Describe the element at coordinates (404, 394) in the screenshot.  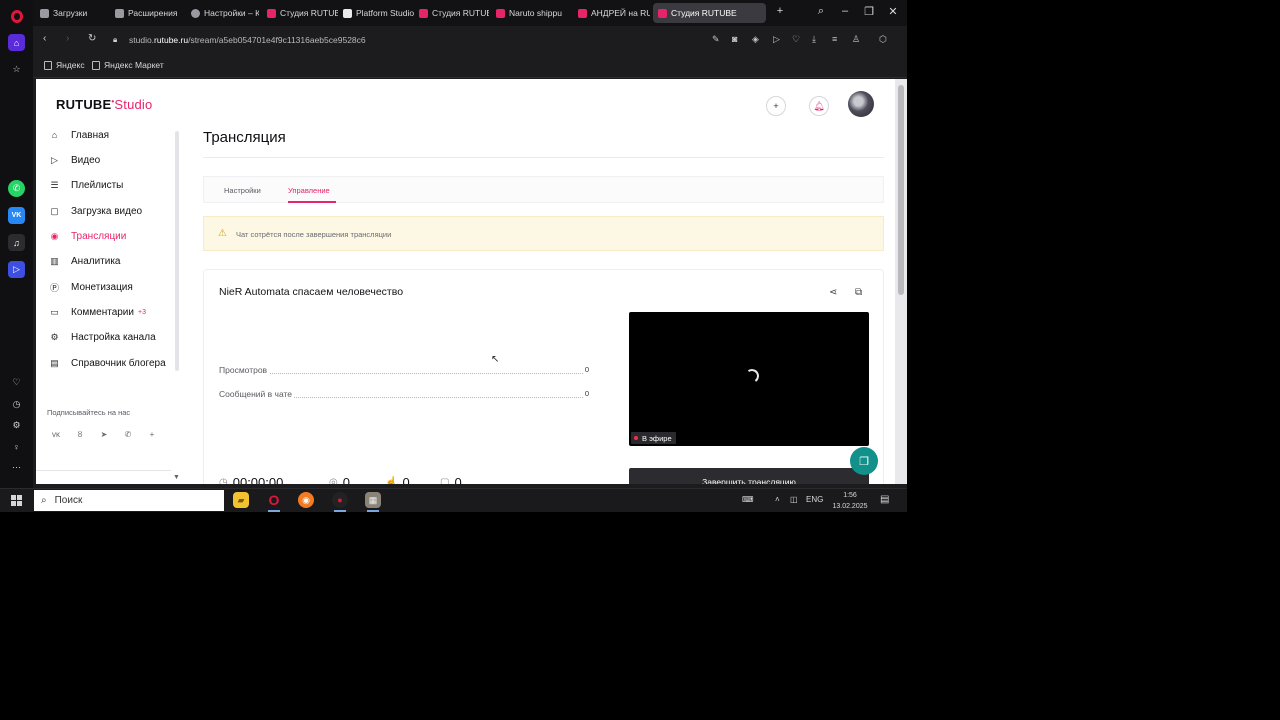
I see `stat-chat-messages: Сообщений в чате 0` at that location.